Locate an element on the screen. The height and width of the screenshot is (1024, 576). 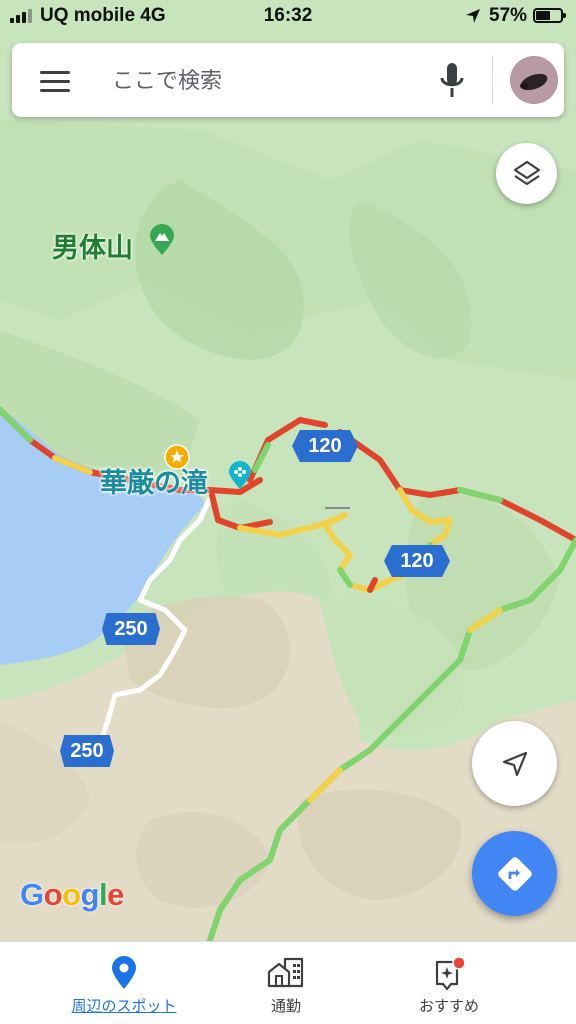
google-logo-letter: g is located at coordinates (90, 894).